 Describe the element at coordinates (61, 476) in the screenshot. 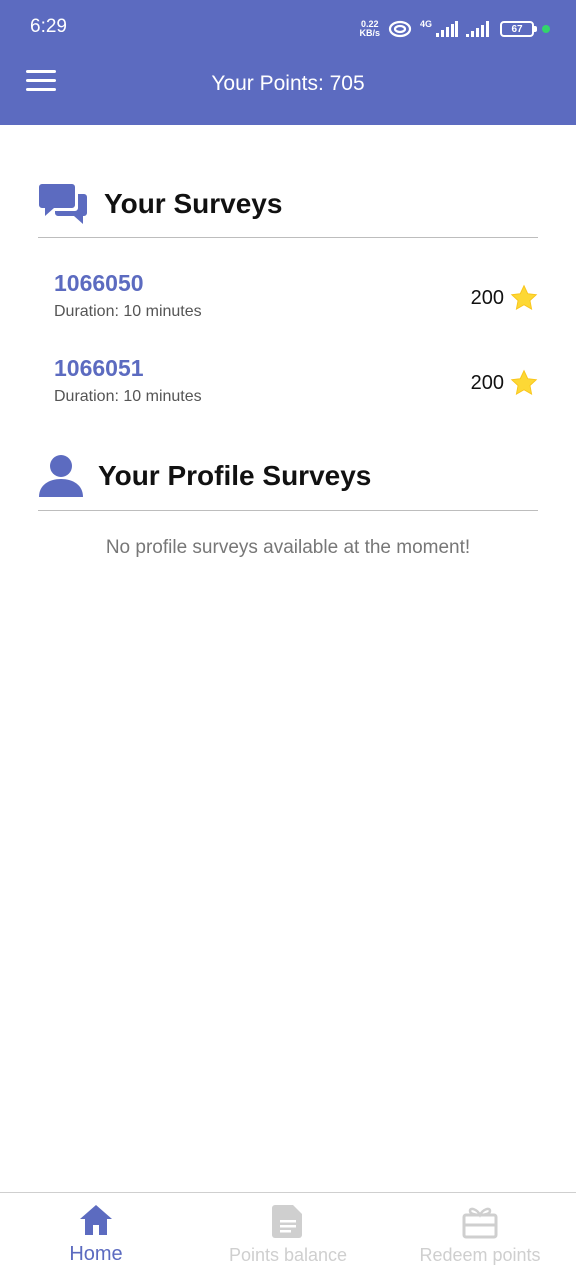

I see `person-icon` at that location.